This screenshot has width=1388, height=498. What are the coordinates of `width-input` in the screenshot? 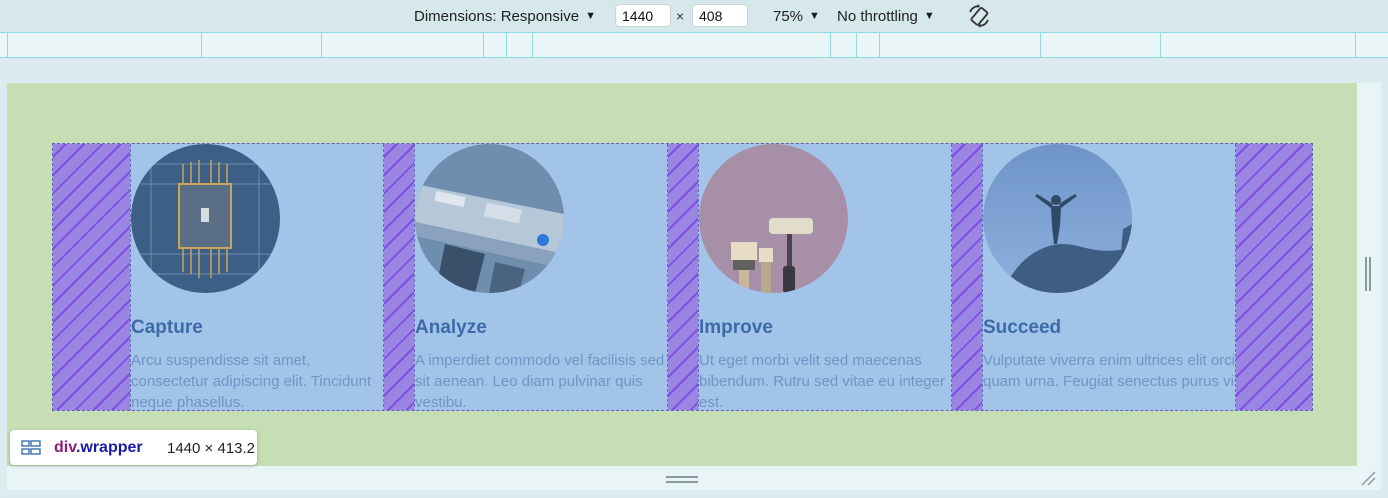 It's located at (643, 15).